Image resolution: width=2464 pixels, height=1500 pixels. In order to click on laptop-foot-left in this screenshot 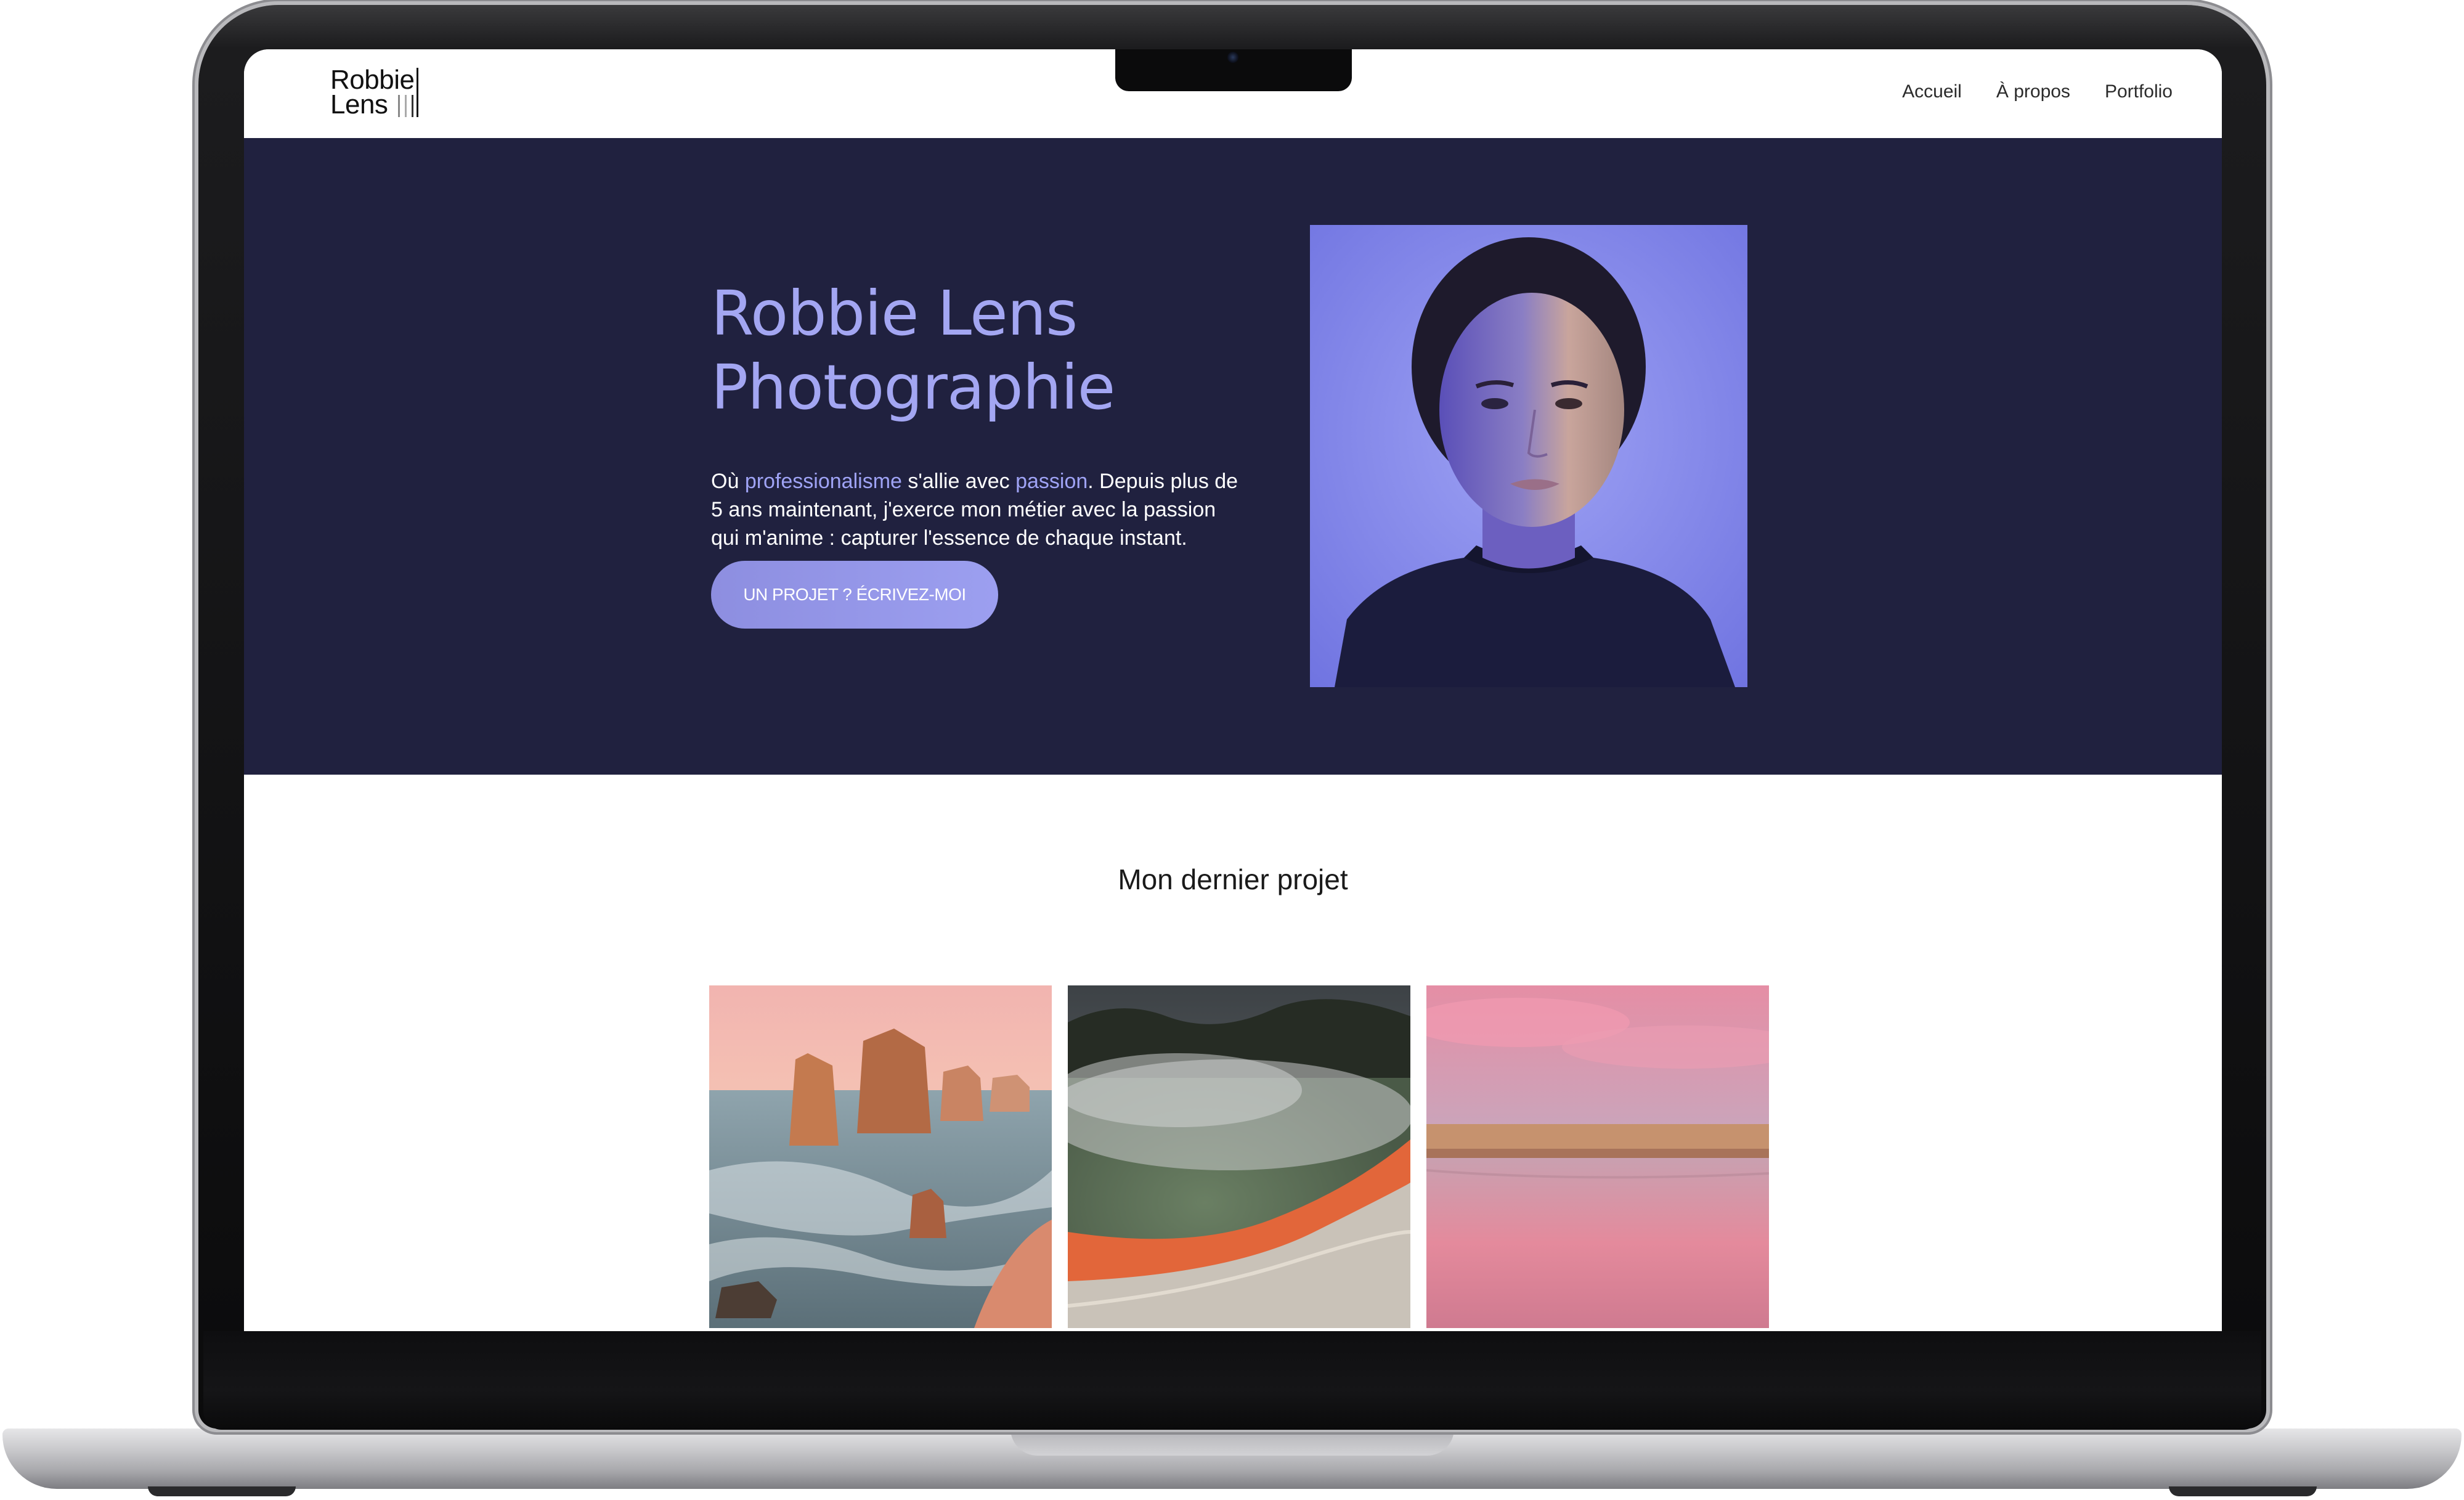, I will do `click(222, 1491)`.